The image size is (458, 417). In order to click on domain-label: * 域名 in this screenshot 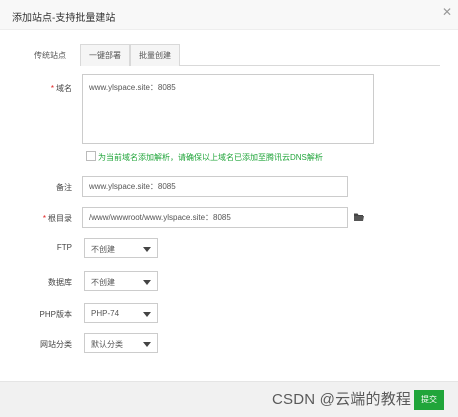, I will do `click(61, 88)`.